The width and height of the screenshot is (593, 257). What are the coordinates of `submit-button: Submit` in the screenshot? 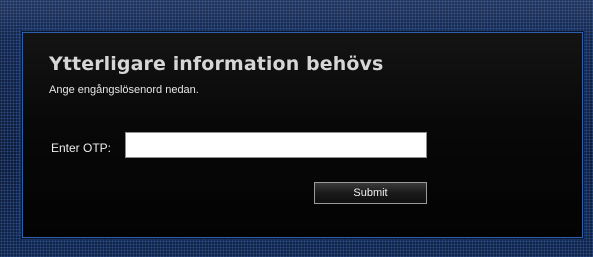 It's located at (370, 193).